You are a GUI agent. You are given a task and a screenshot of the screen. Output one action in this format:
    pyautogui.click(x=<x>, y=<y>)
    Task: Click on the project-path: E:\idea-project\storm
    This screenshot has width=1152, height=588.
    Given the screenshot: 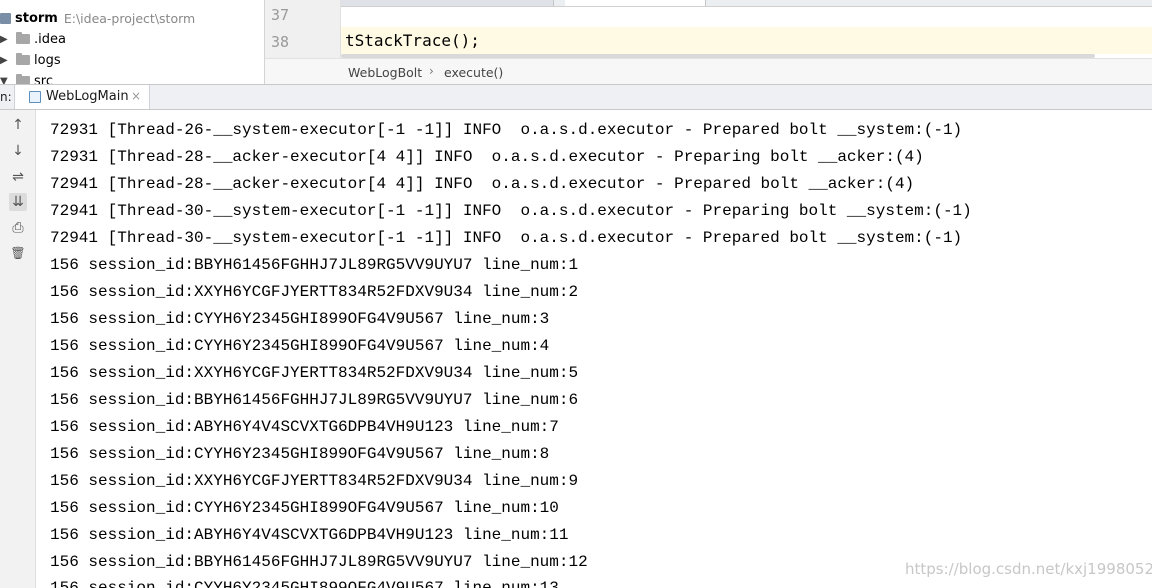 What is the action you would take?
    pyautogui.click(x=129, y=18)
    